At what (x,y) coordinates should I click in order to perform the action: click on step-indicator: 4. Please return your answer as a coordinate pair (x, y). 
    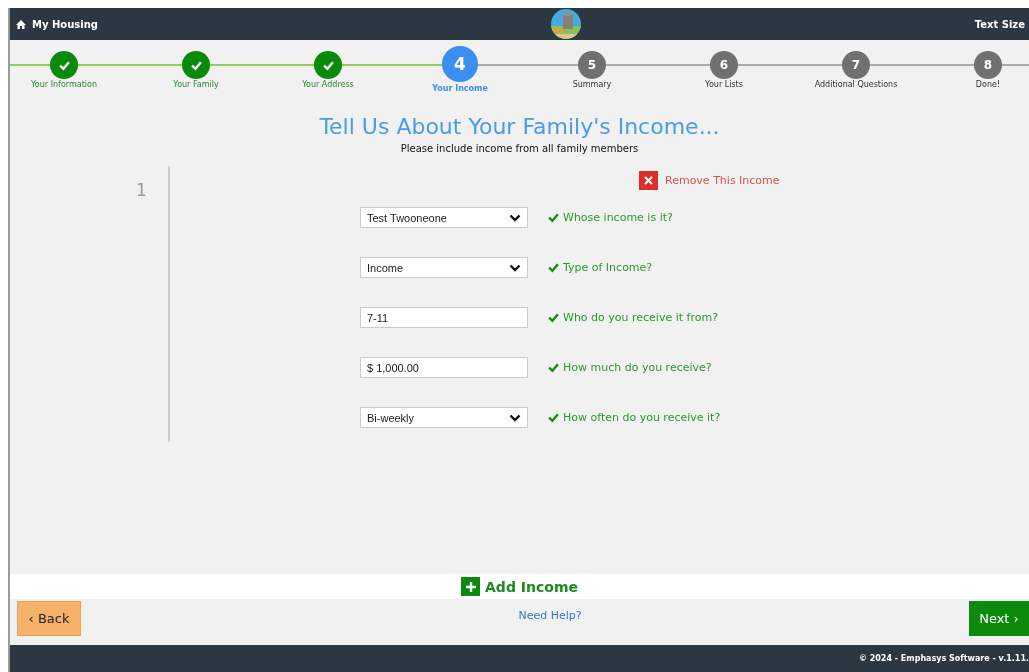
    Looking at the image, I should click on (460, 64).